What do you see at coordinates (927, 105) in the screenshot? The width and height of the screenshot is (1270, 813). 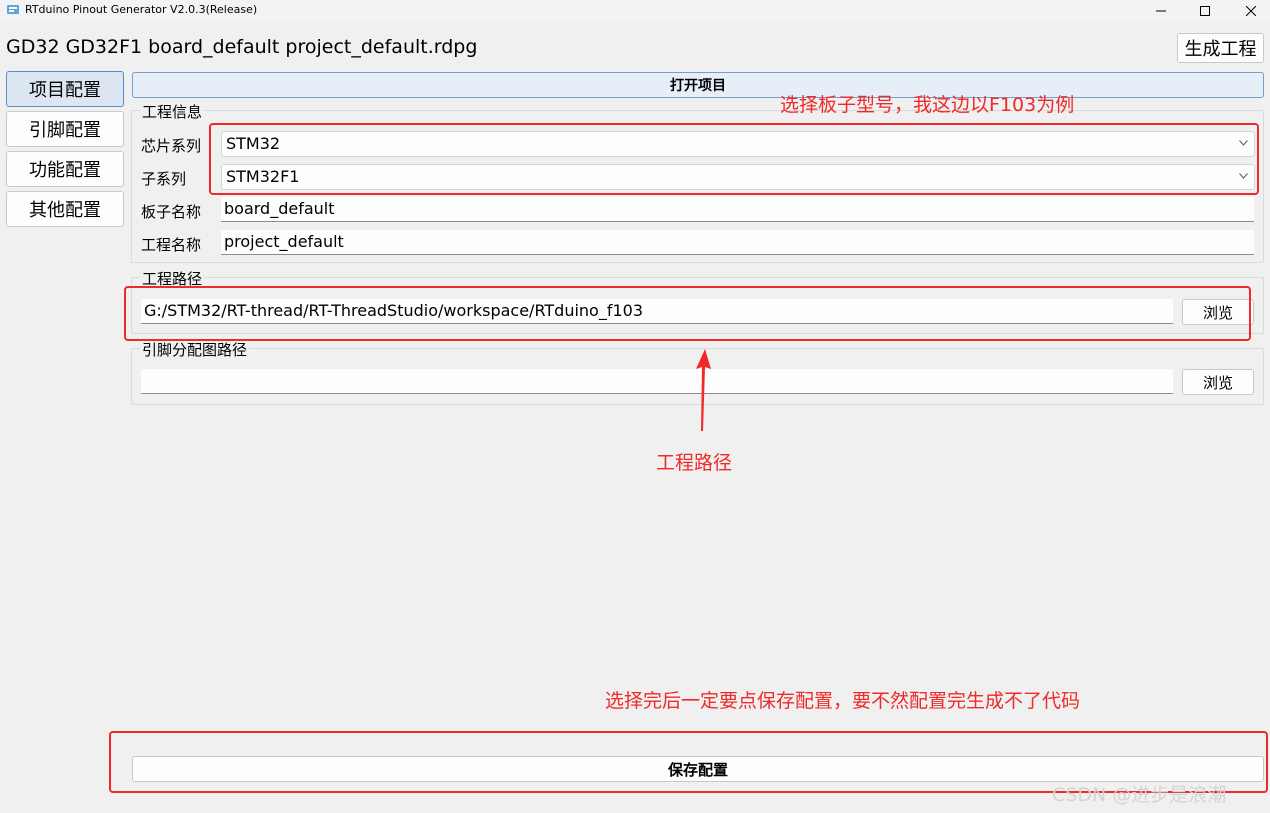 I see `board-selection-note: 选择板子型号，我这边以F103为例` at bounding box center [927, 105].